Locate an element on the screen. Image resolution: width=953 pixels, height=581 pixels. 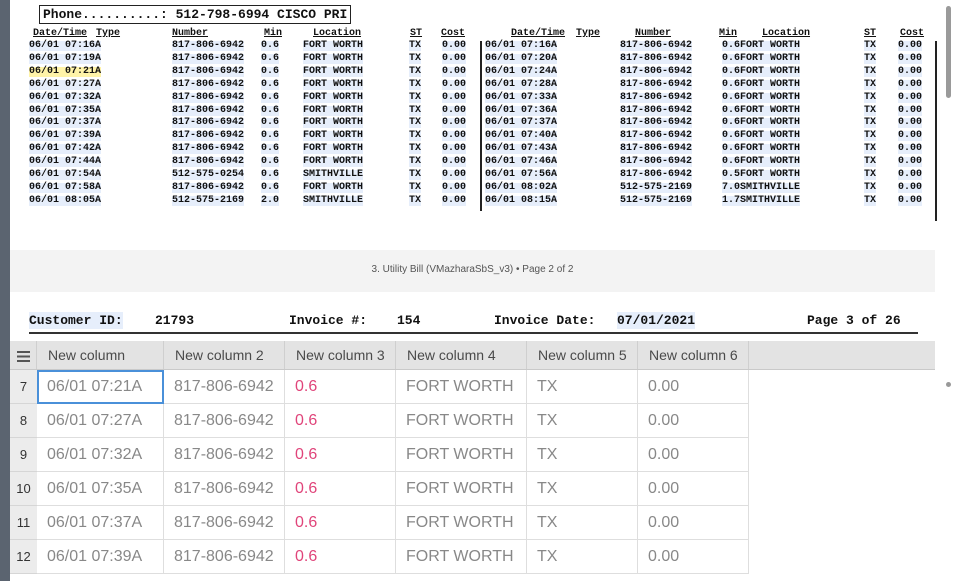
phone-label: Phone..........: 512-798-6994 CISCO PRI is located at coordinates (195, 14).